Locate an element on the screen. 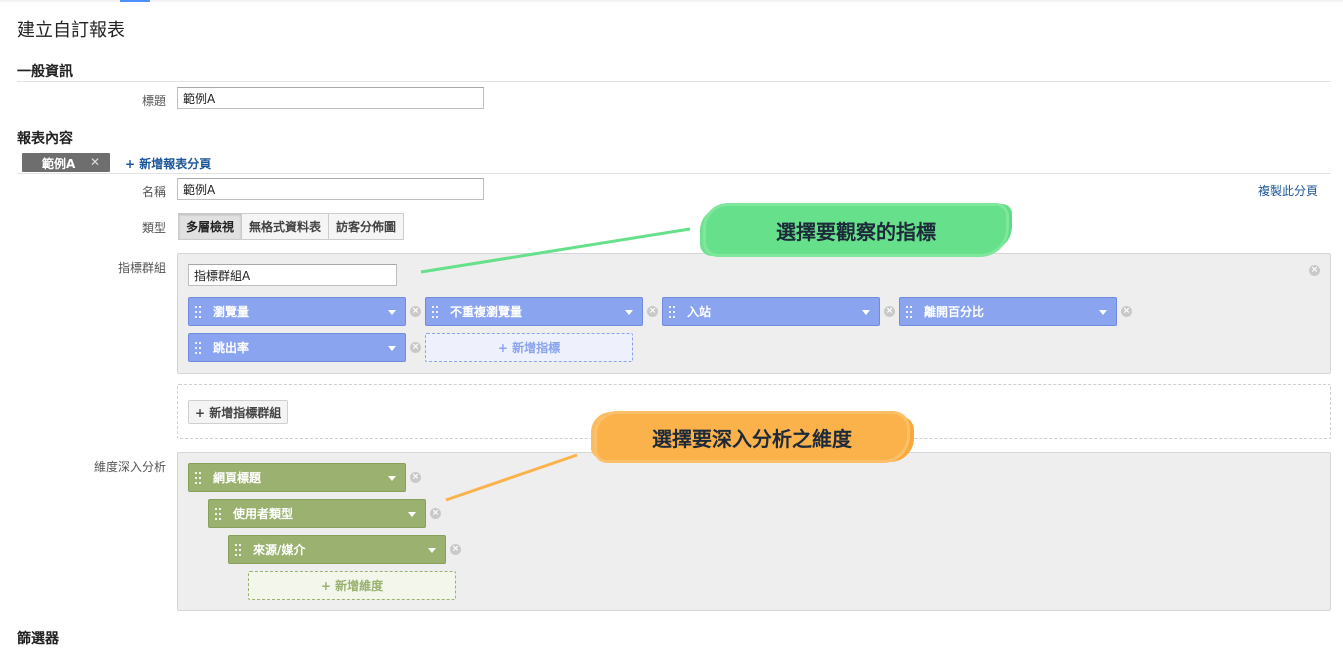  dimensions-callout: 選擇要深入分析之維度 is located at coordinates (752, 437).